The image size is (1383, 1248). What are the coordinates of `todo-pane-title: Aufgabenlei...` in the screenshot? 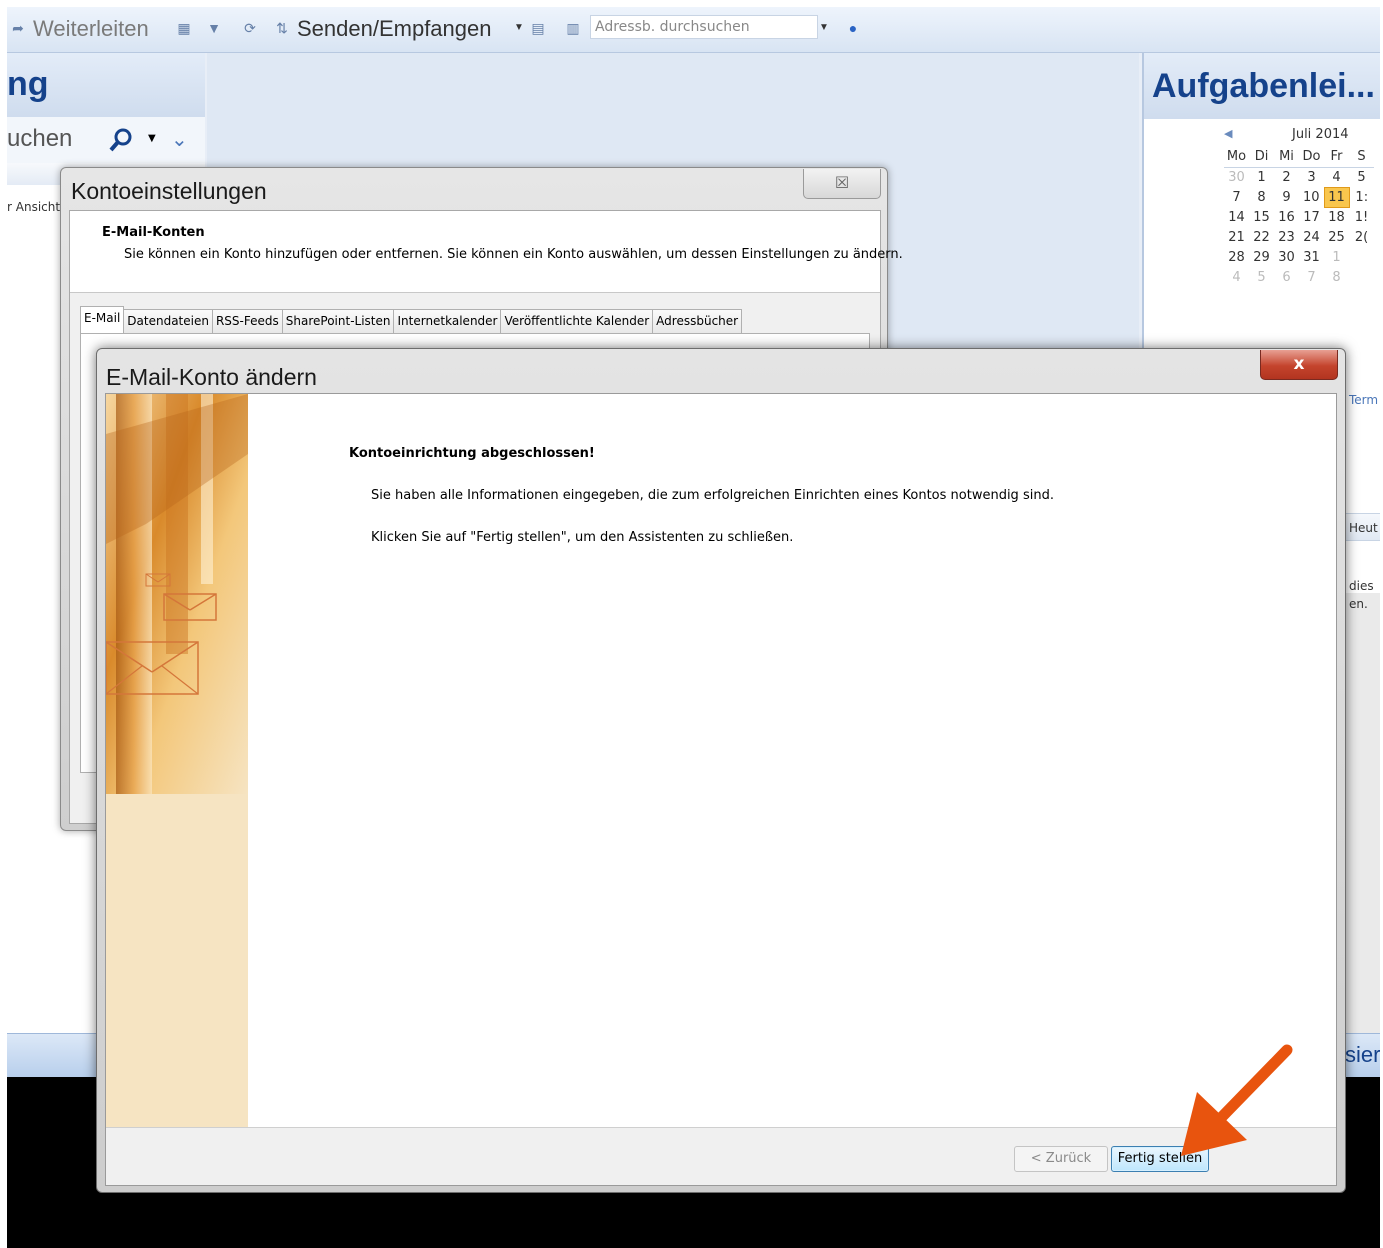 It's located at (1263, 86).